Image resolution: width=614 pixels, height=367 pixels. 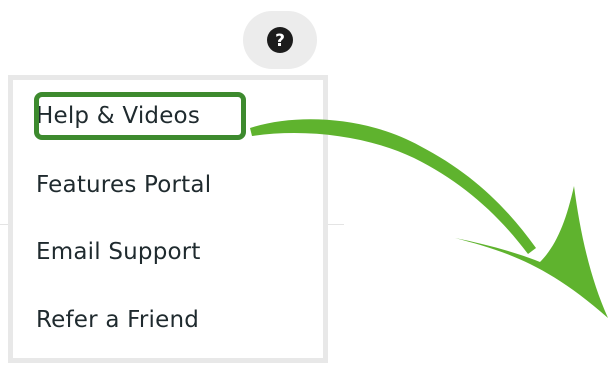 I want to click on question-mark-glyph: ?, so click(x=280, y=41).